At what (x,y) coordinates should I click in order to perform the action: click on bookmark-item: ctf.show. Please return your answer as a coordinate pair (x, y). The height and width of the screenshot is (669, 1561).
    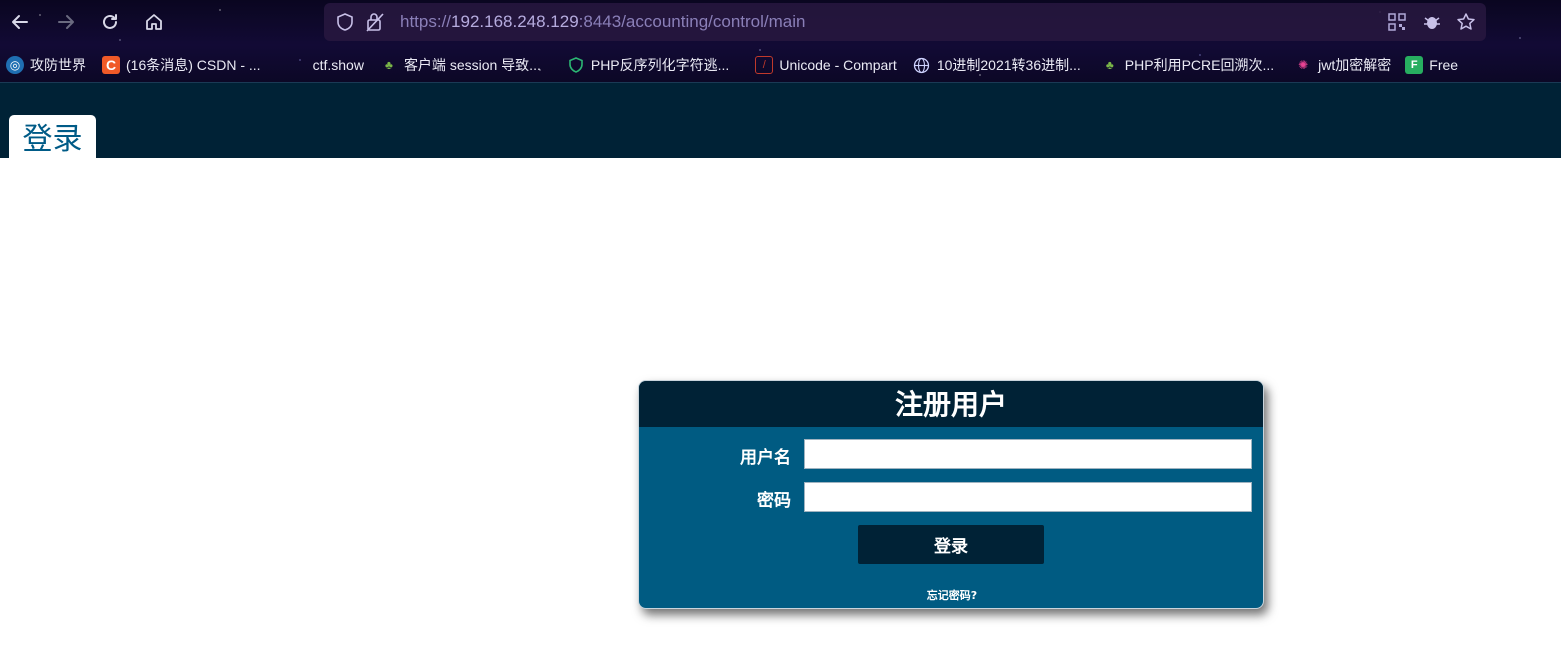
    Looking at the image, I should click on (338, 65).